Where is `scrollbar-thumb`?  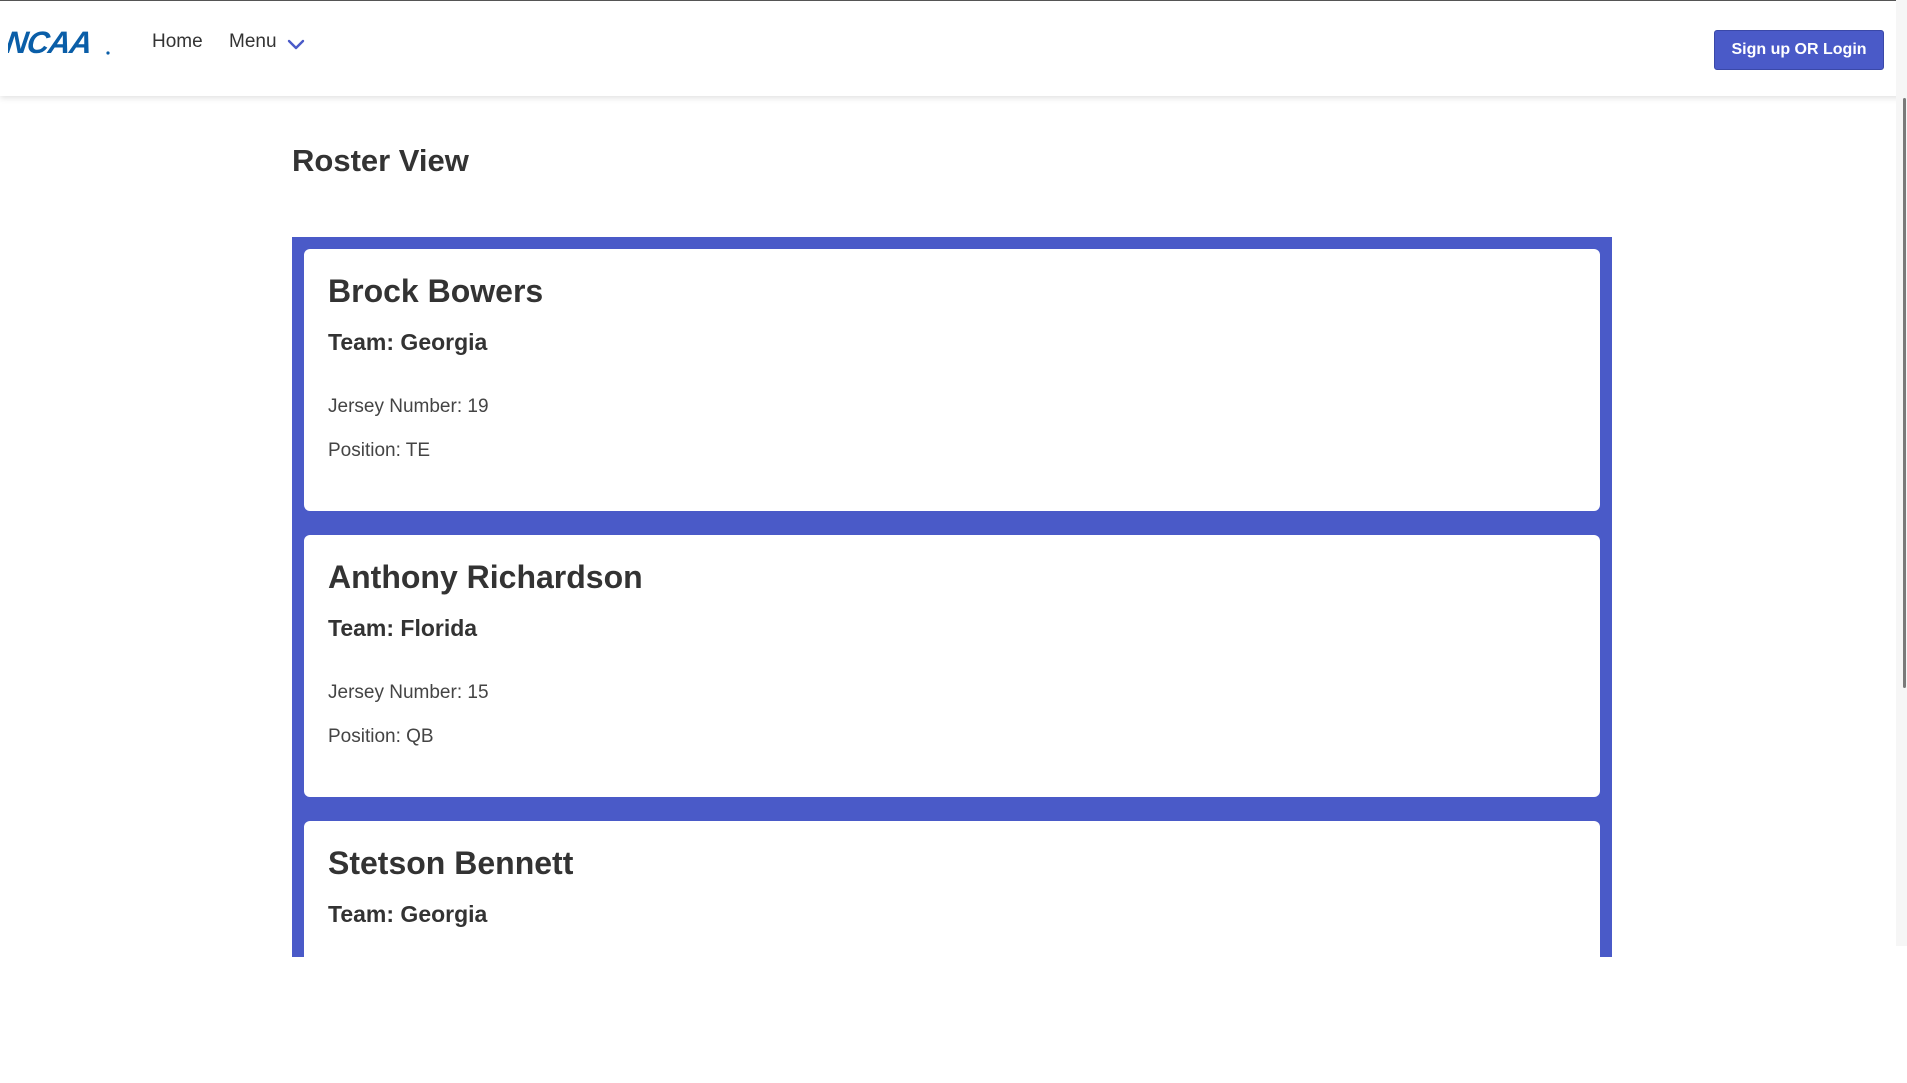
scrollbar-thumb is located at coordinates (1904, 393).